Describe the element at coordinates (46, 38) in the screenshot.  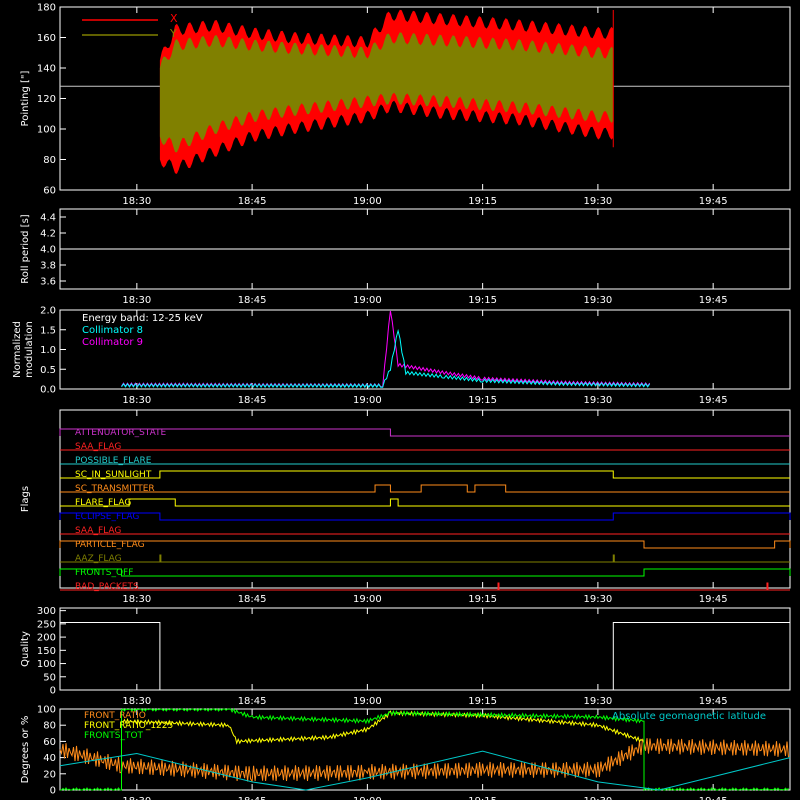
I see `y-tick-label: 160` at that location.